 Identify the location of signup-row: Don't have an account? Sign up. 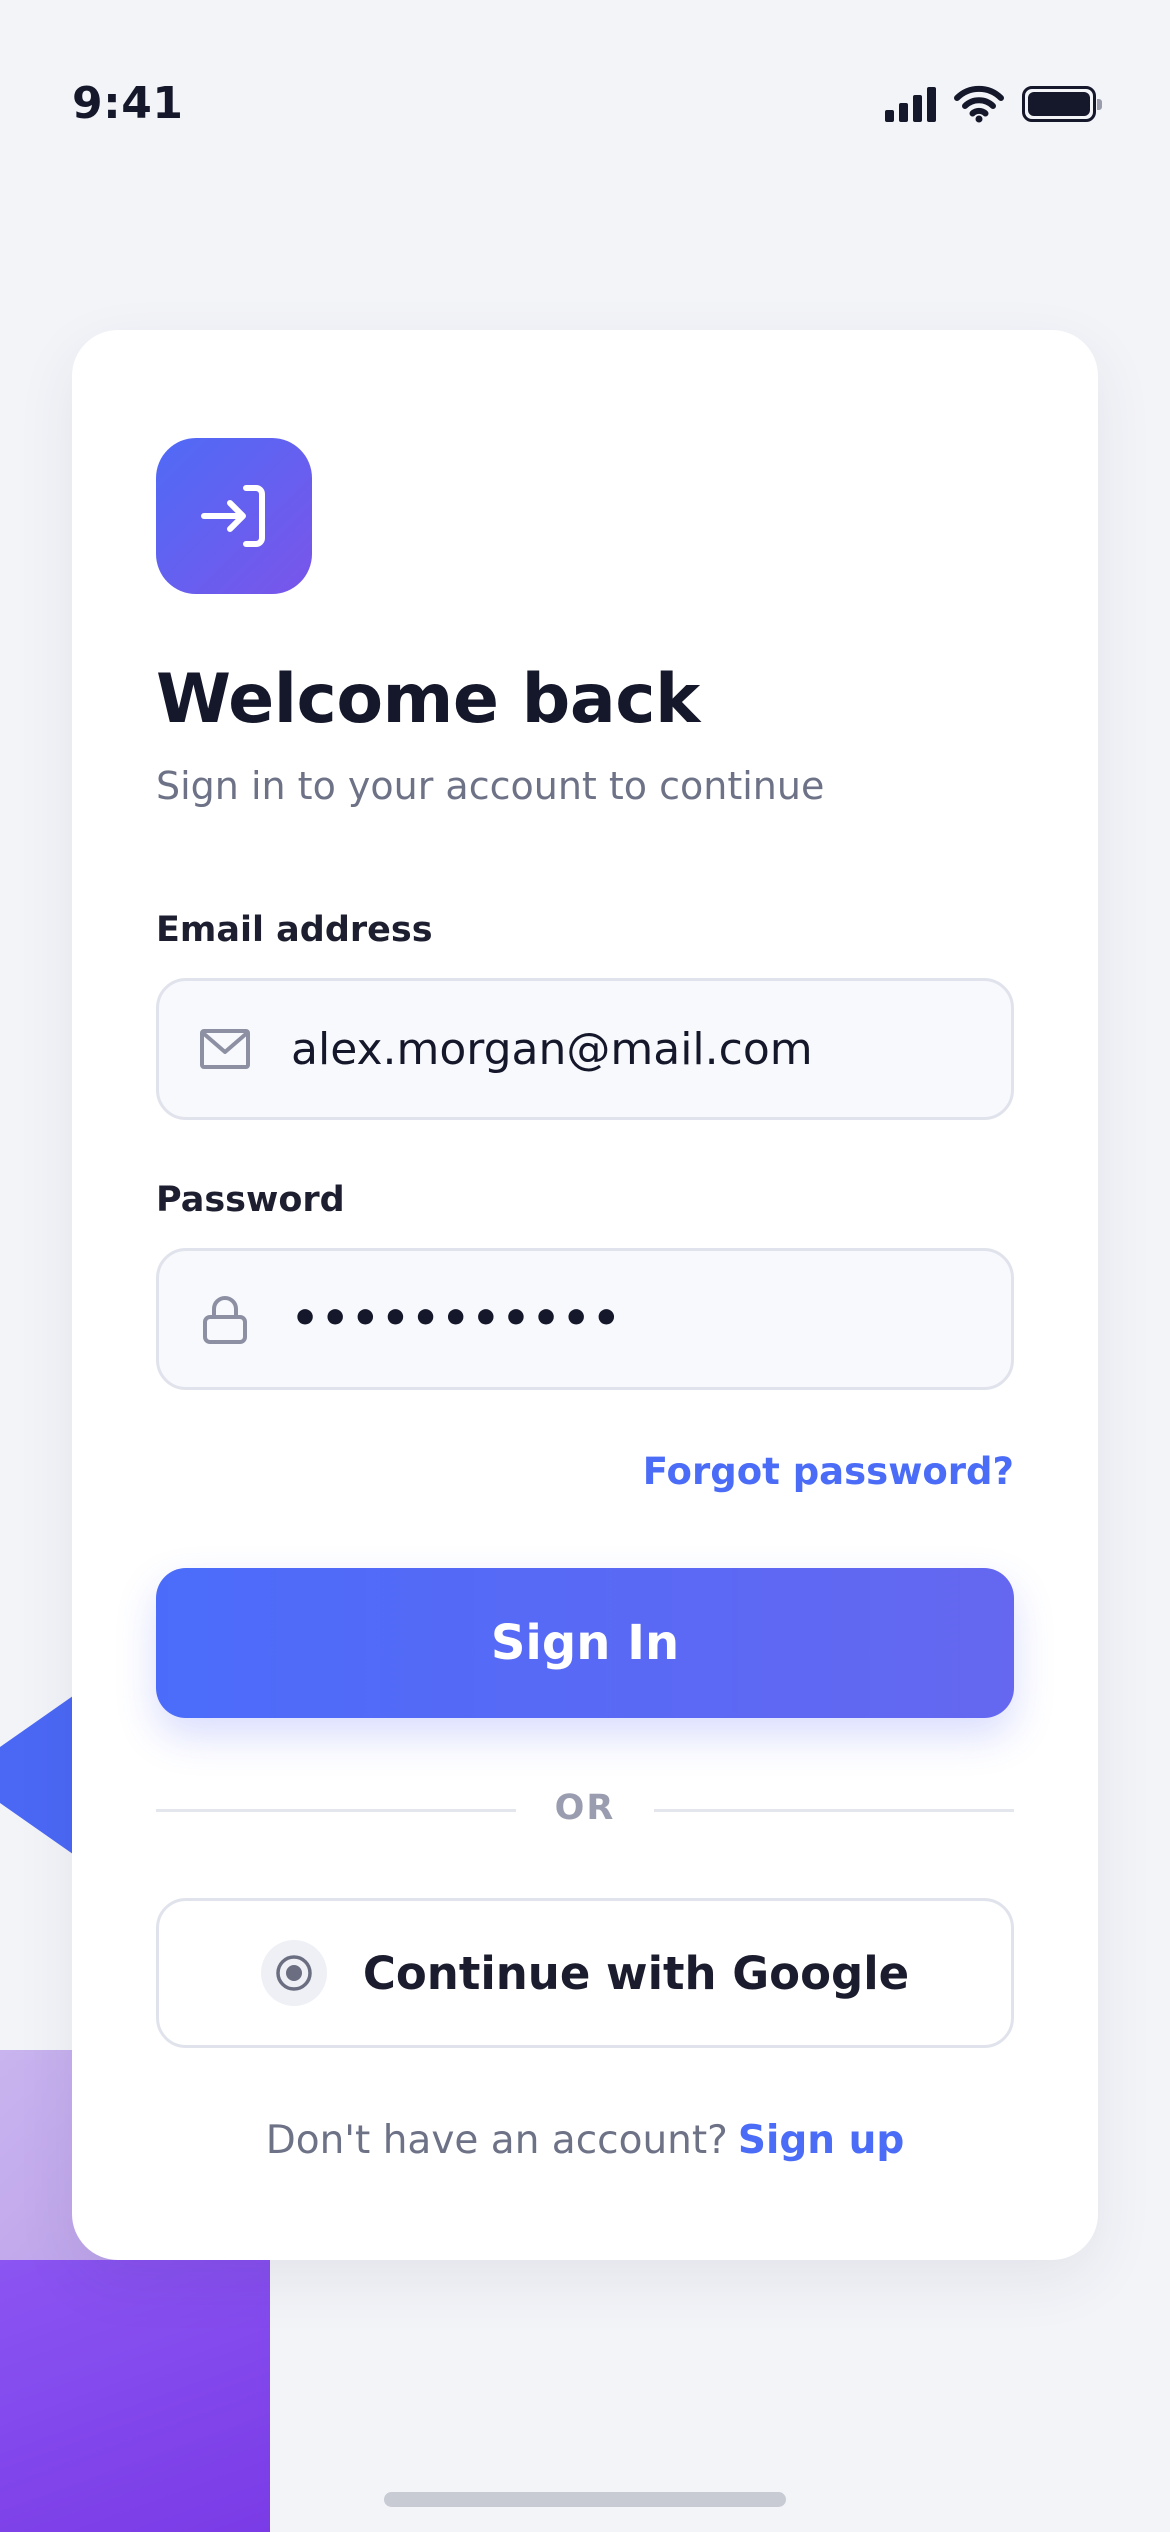
(585, 2140).